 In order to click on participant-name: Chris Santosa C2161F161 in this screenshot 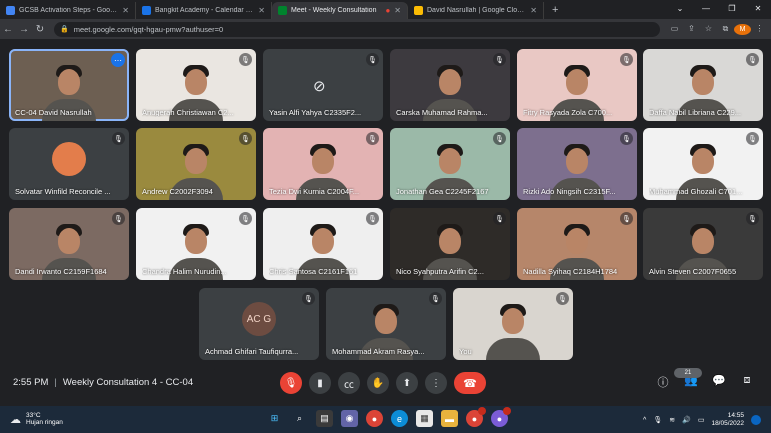, I will do `click(313, 271)`.